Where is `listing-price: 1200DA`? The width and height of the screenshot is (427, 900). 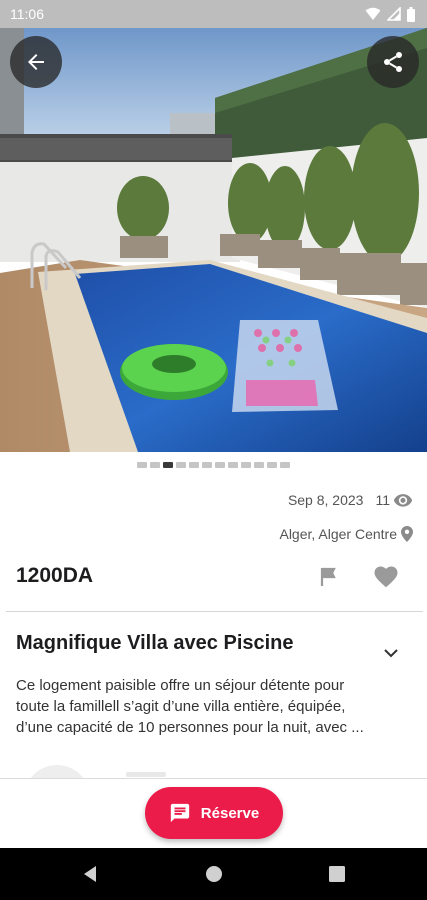 listing-price: 1200DA is located at coordinates (55, 575).